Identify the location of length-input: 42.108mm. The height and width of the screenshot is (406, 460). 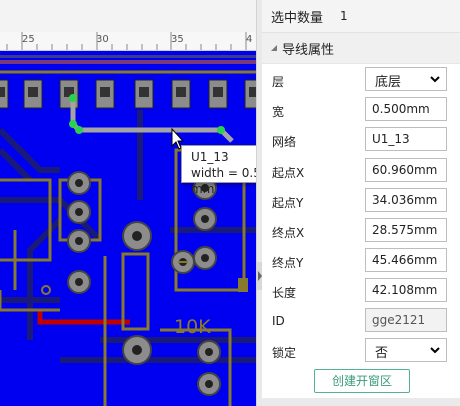
(406, 290).